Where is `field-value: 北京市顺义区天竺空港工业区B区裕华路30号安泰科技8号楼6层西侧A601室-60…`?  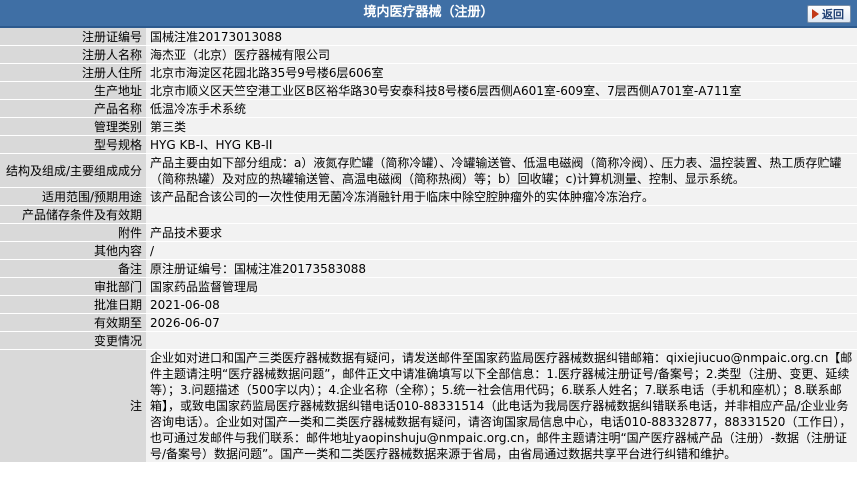 field-value: 北京市顺义区天竺空港工业区B区裕华路30号安泰科技8号楼6层西侧A601室-60… is located at coordinates (501, 90).